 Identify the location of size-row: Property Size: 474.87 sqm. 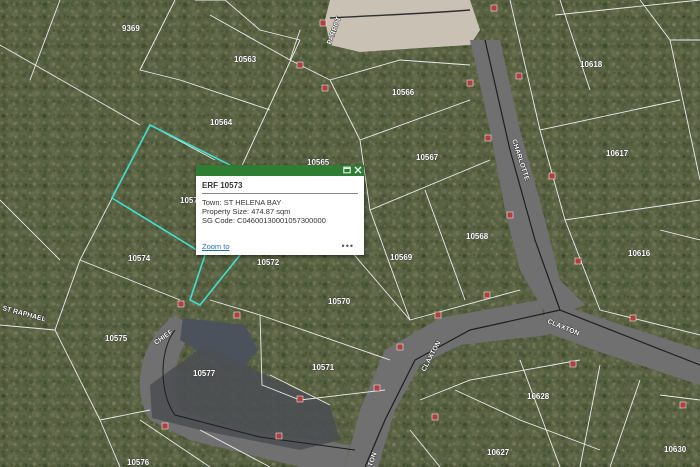
(280, 211).